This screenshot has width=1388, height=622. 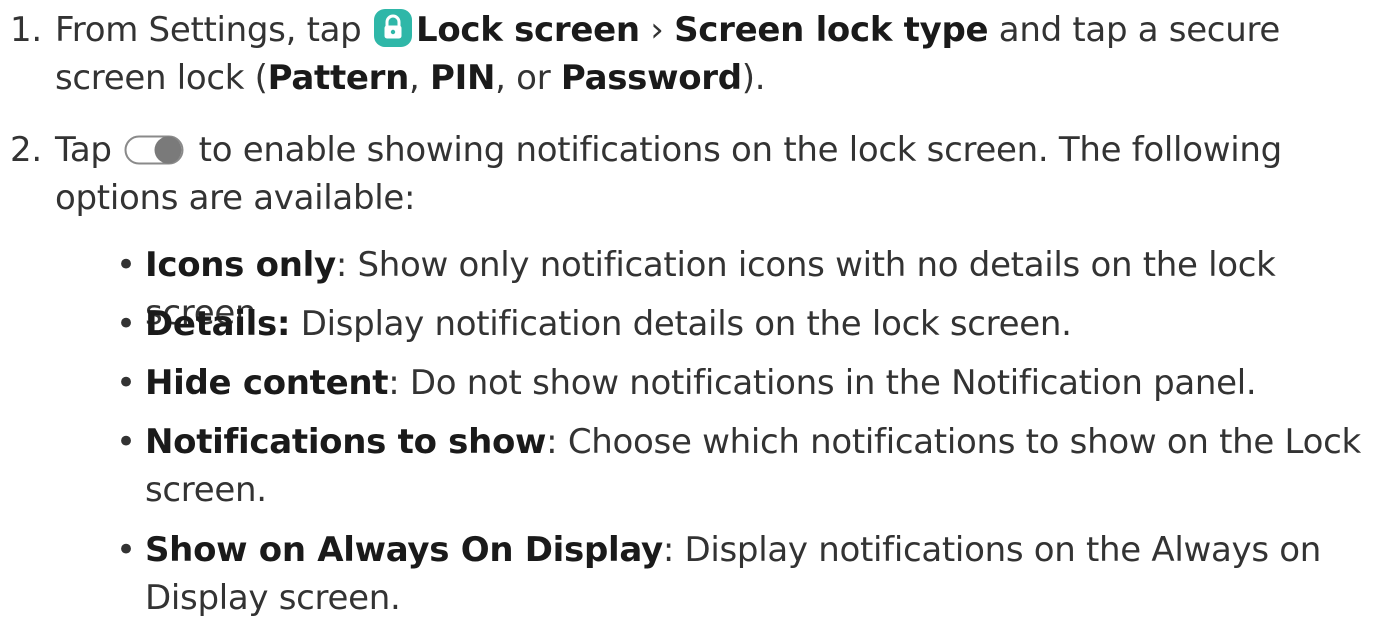 What do you see at coordinates (420, 78) in the screenshot?
I see `step-text-segment: ,` at bounding box center [420, 78].